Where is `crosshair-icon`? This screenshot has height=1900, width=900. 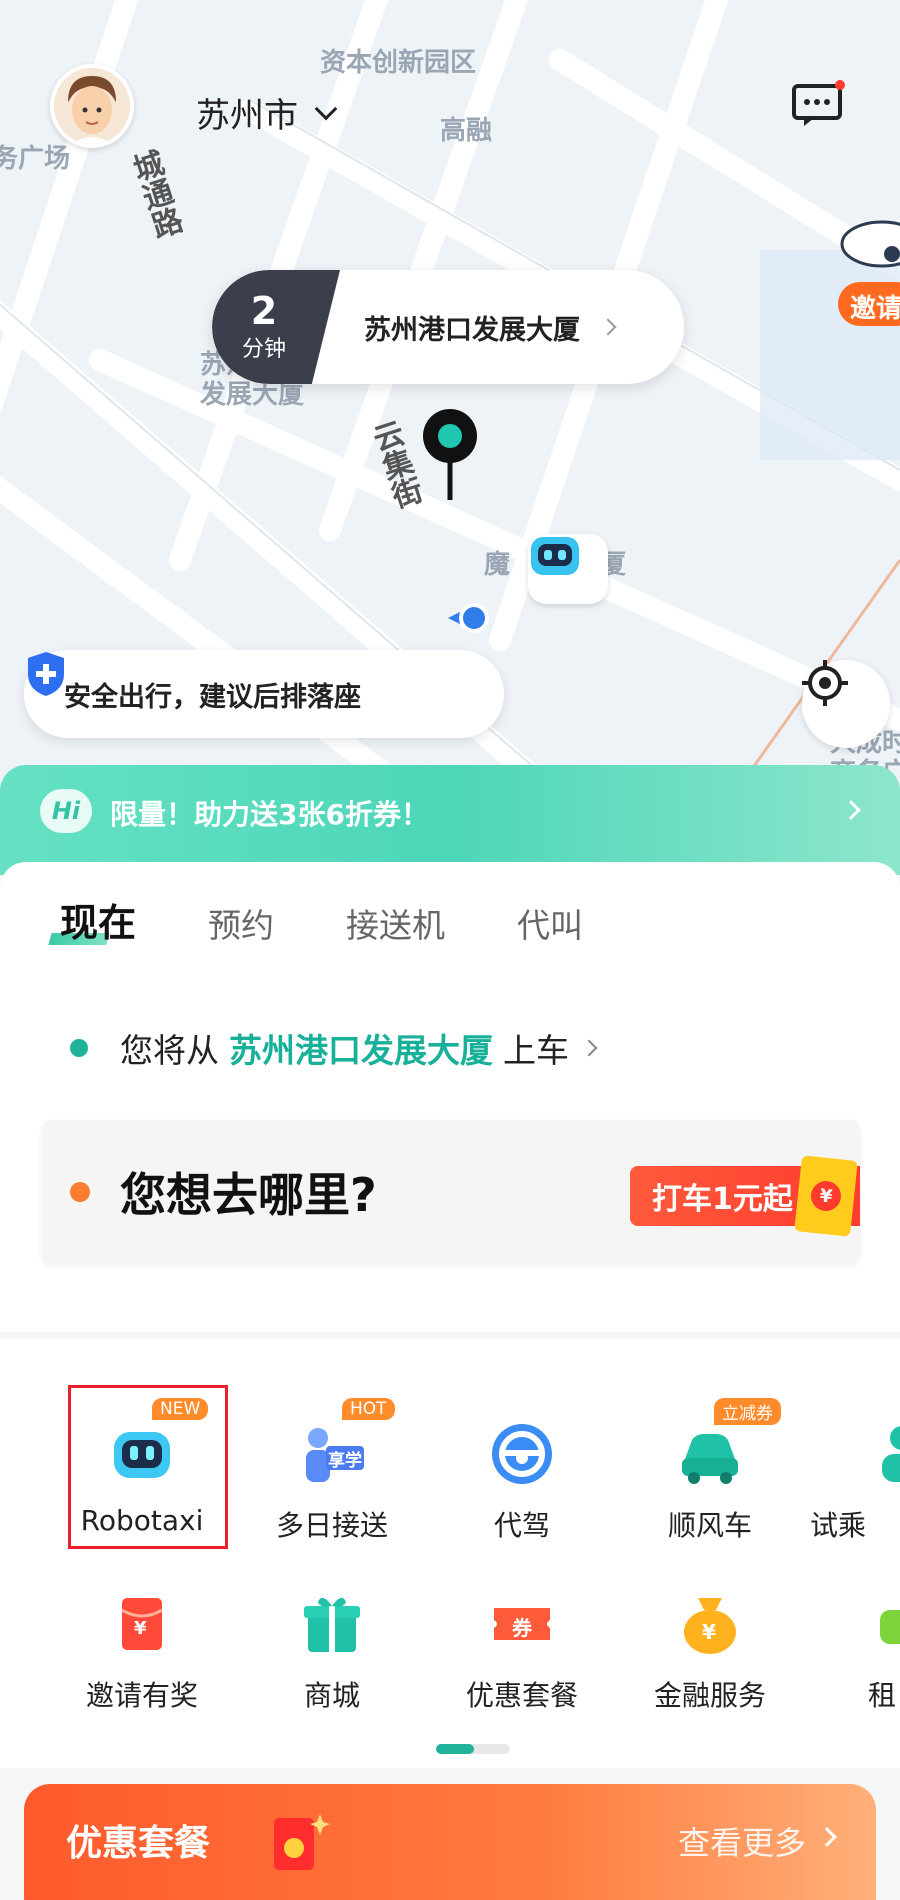 crosshair-icon is located at coordinates (825, 683).